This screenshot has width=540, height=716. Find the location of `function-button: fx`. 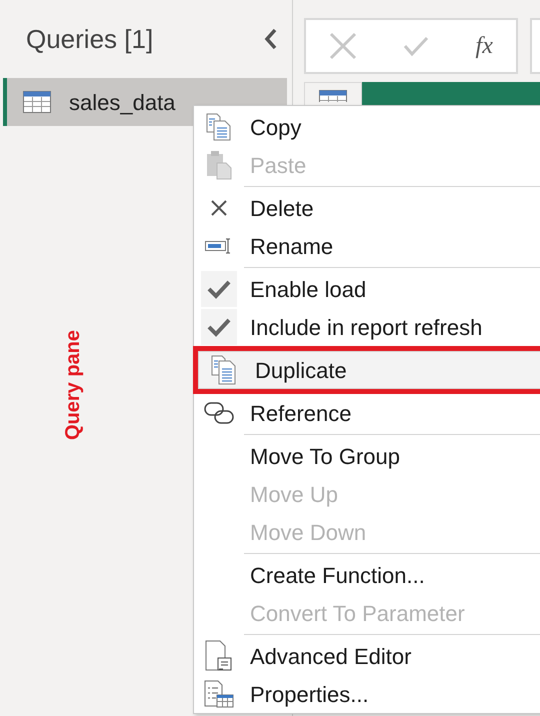

function-button: fx is located at coordinates (484, 46).